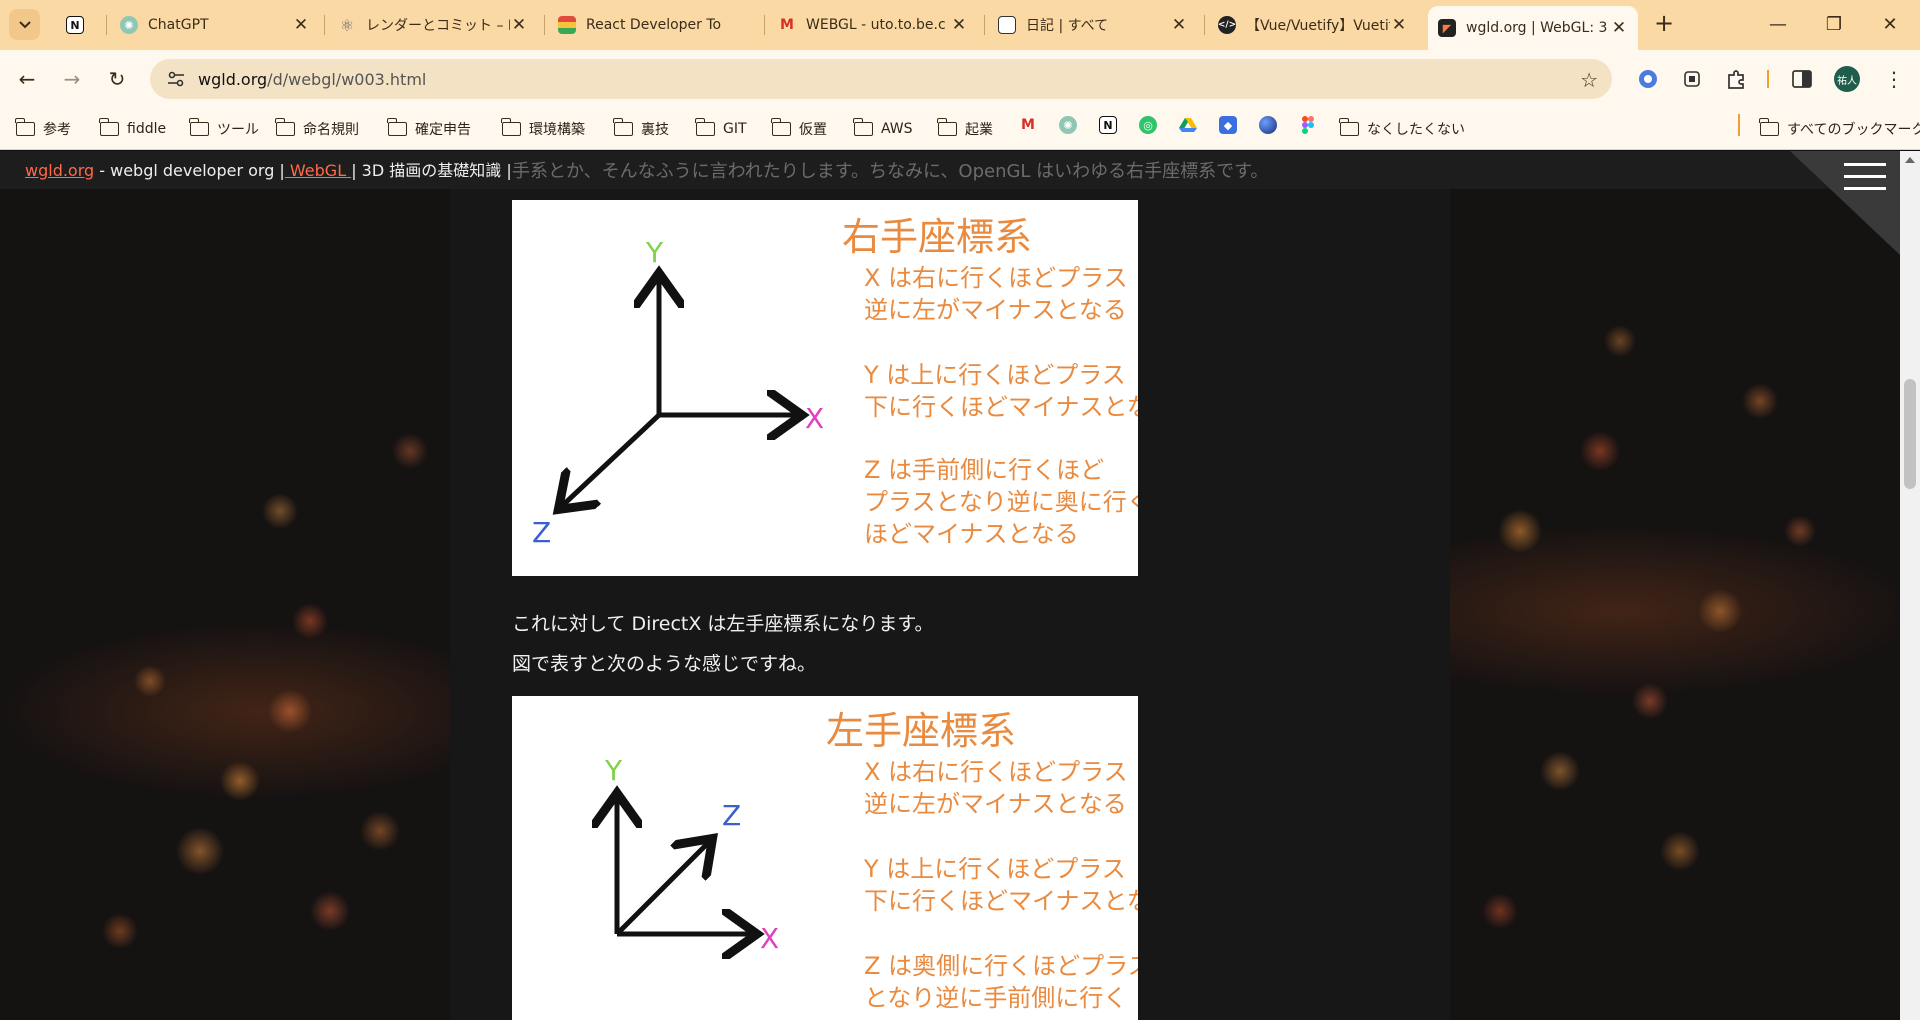 Image resolution: width=1920 pixels, height=1020 pixels. What do you see at coordinates (176, 79) in the screenshot?
I see `site-info-icon` at bounding box center [176, 79].